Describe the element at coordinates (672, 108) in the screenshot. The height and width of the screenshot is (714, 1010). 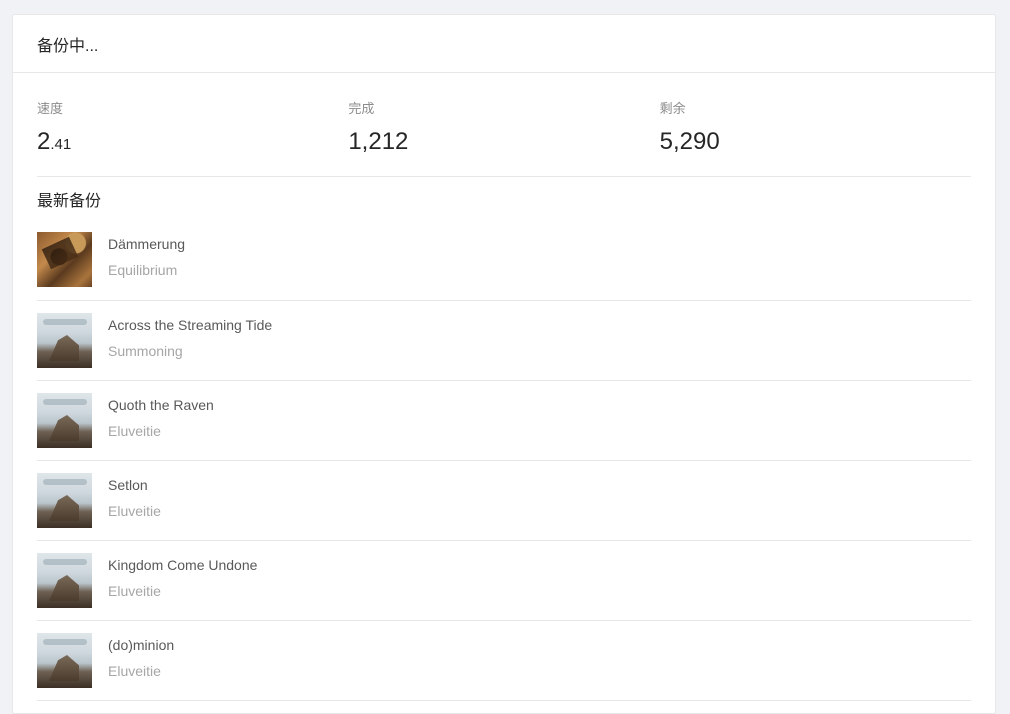
I see `stat-remaining-label: 剩余` at that location.